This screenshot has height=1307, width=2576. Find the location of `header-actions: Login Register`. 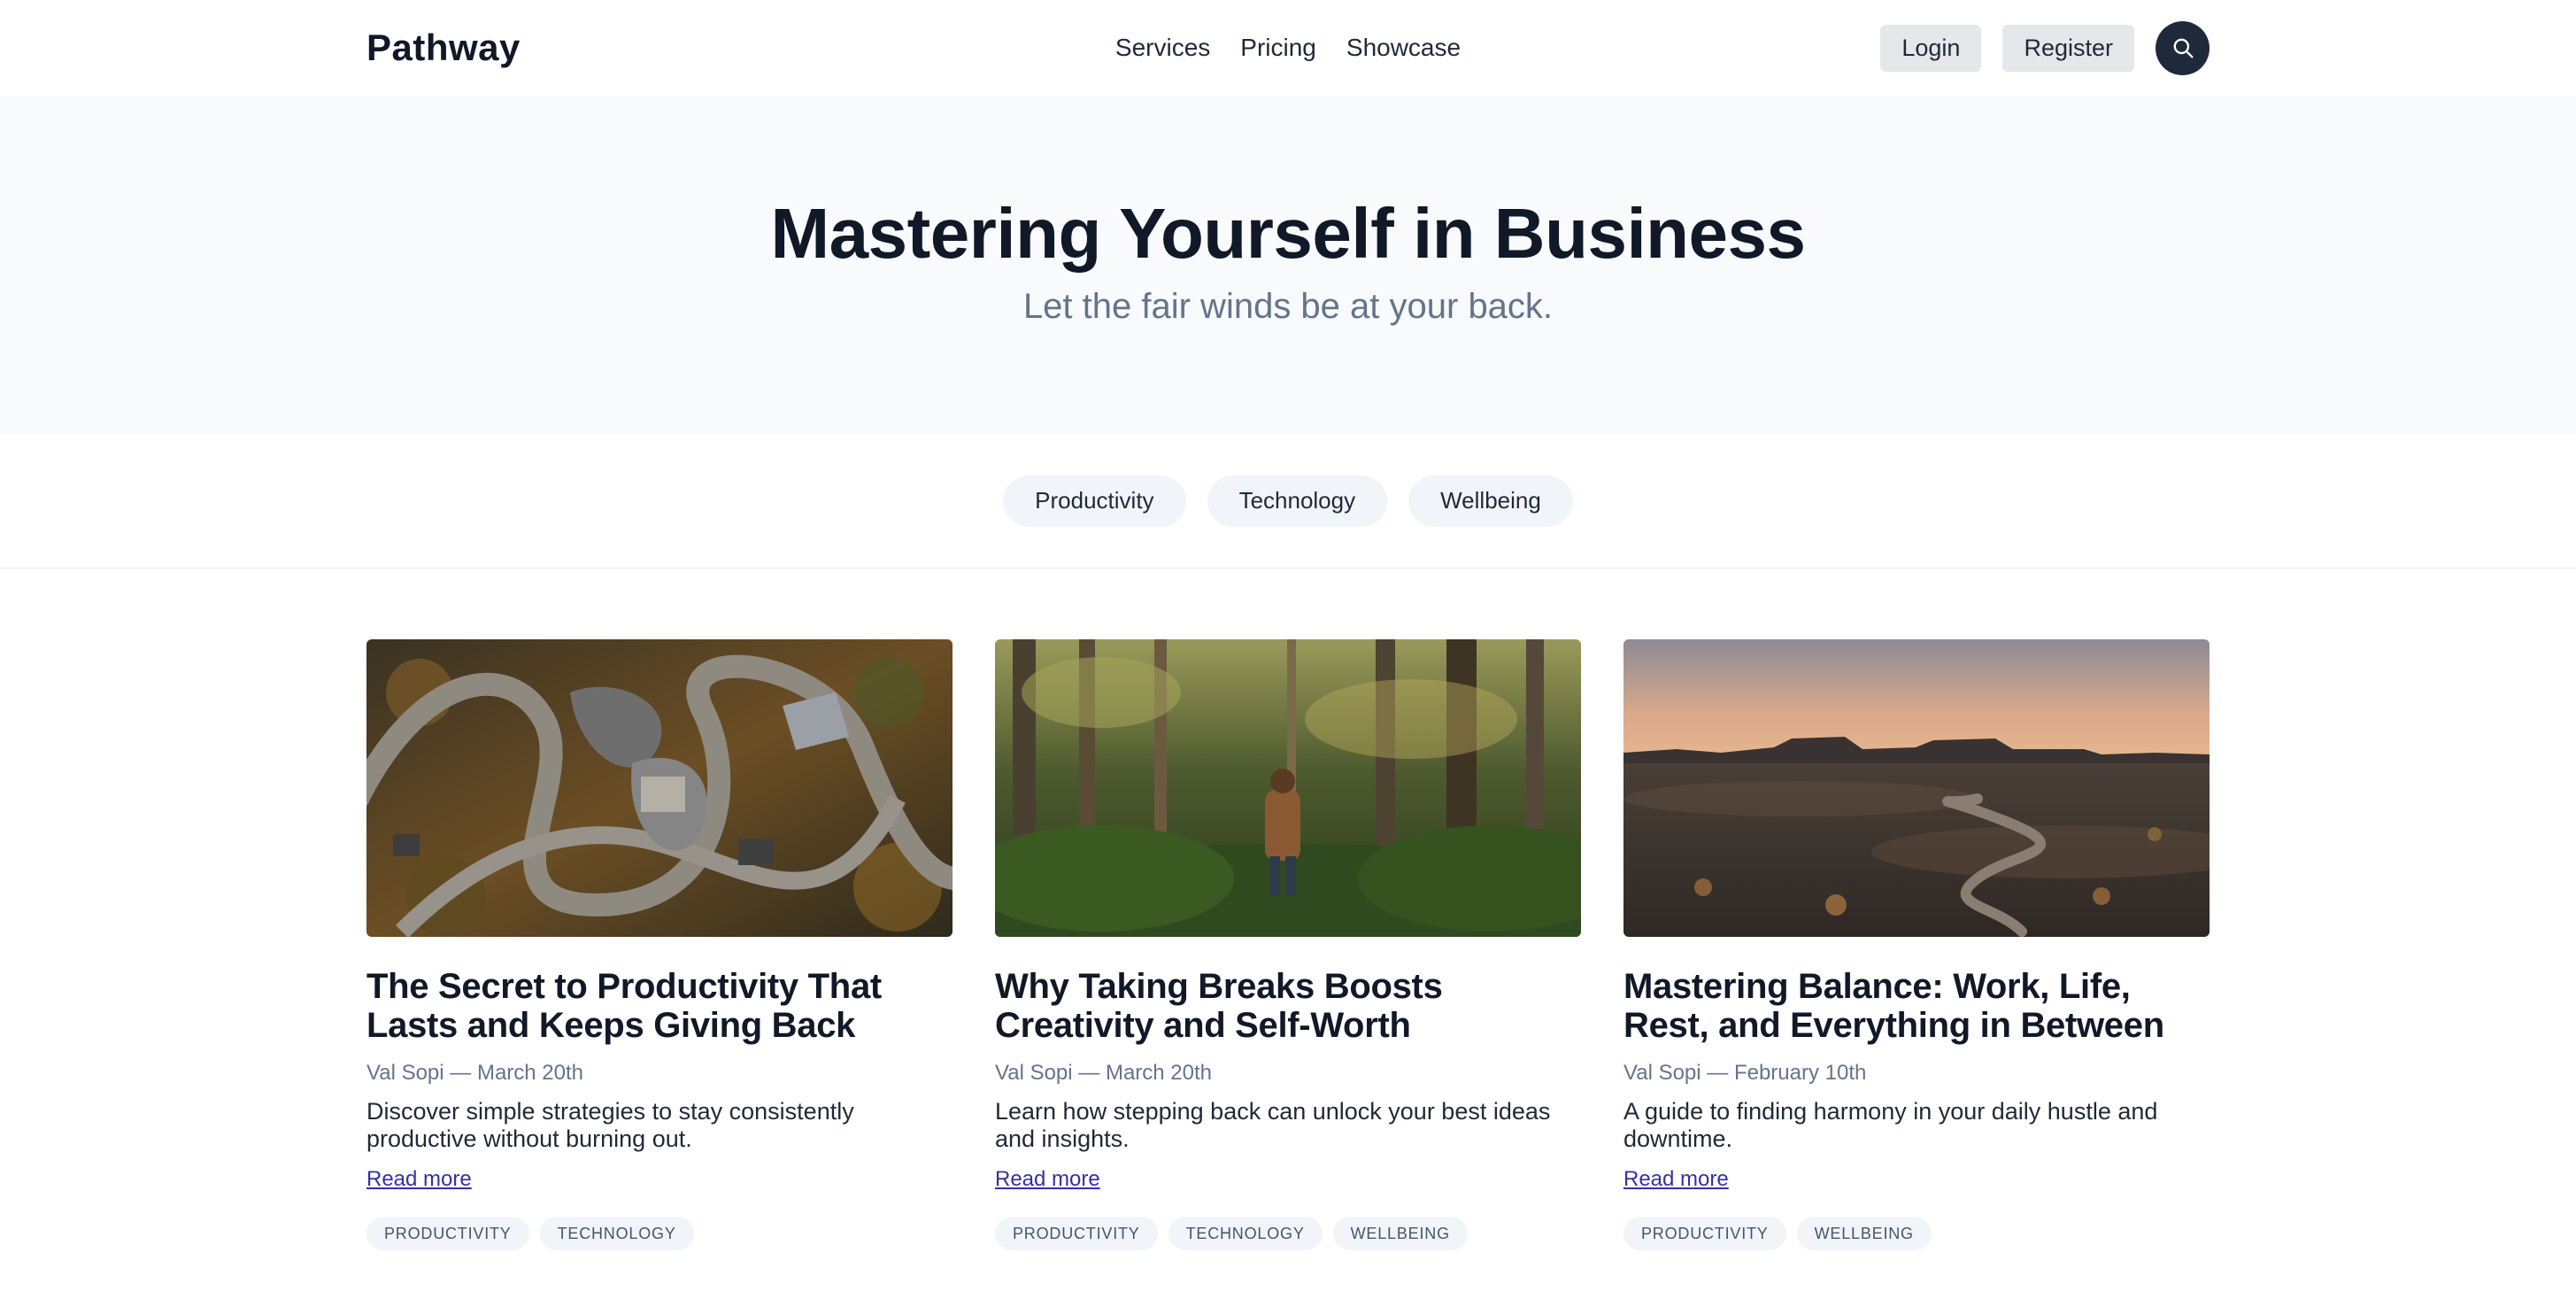

header-actions: Login Register is located at coordinates (2045, 47).